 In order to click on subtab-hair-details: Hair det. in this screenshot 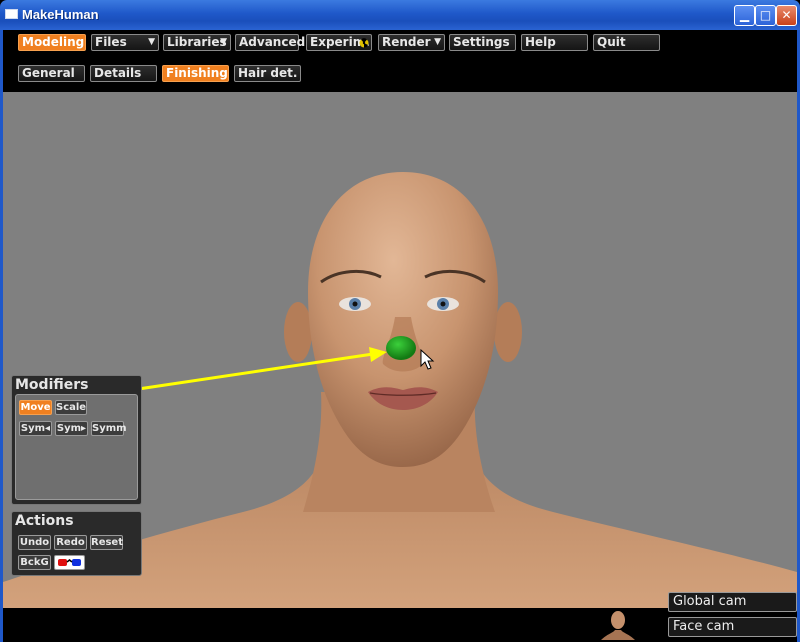, I will do `click(267, 73)`.